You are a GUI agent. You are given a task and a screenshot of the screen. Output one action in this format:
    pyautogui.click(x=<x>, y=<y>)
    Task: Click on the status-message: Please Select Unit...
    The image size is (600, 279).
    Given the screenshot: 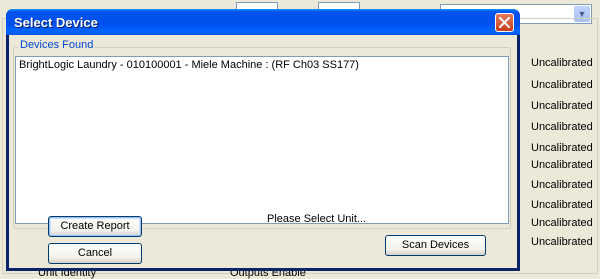 What is the action you would take?
    pyautogui.click(x=317, y=219)
    